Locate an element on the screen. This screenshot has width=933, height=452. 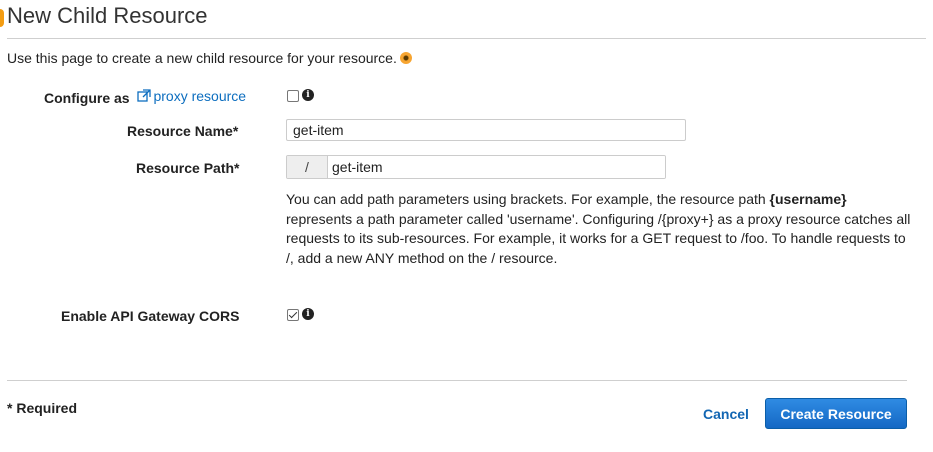
title-divider is located at coordinates (466, 38).